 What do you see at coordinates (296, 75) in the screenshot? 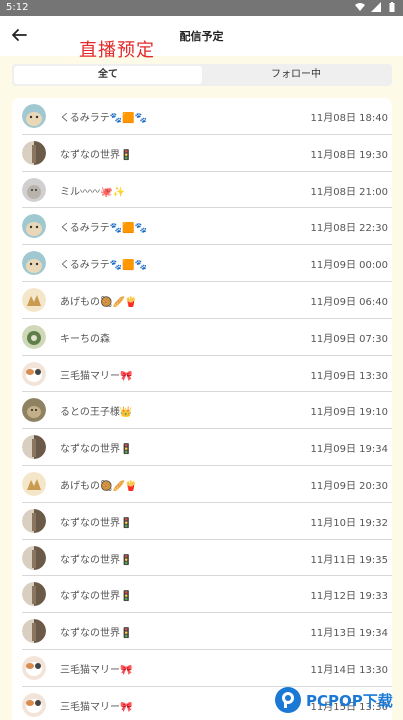
I see `tab-following: フォロー中` at bounding box center [296, 75].